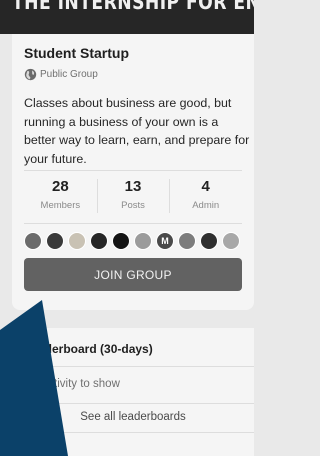 The width and height of the screenshot is (320, 456). I want to click on stat-admin-label: Admin, so click(206, 205).